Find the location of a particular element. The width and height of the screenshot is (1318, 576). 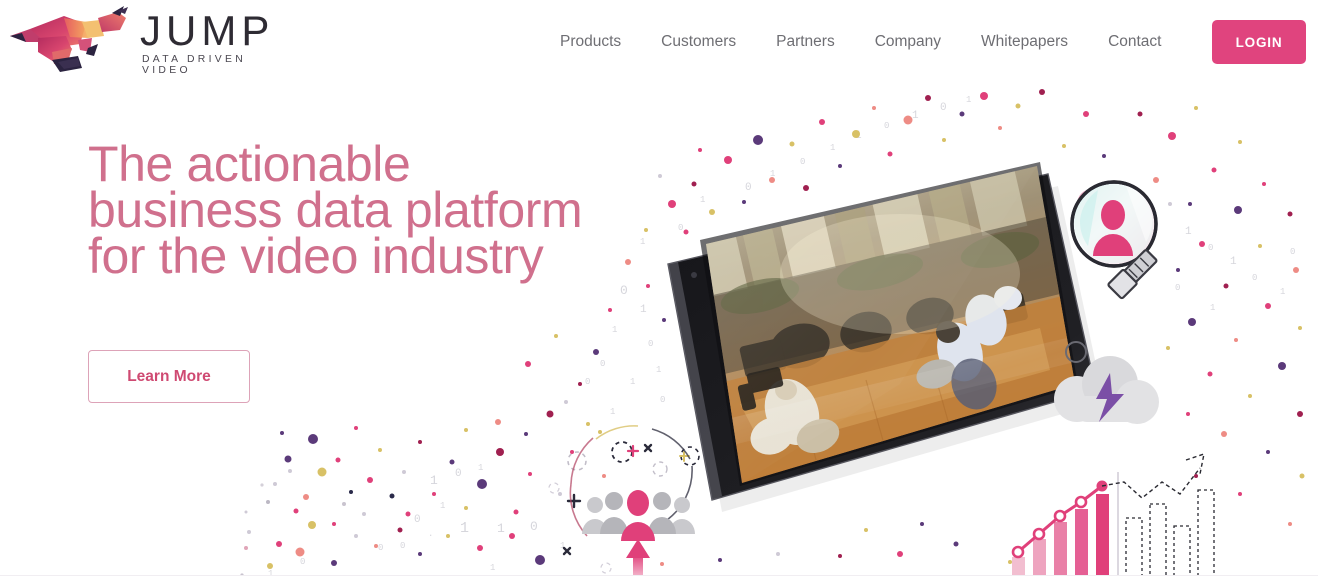

nav-item-whitepapers: Whitepapers is located at coordinates (1024, 42).